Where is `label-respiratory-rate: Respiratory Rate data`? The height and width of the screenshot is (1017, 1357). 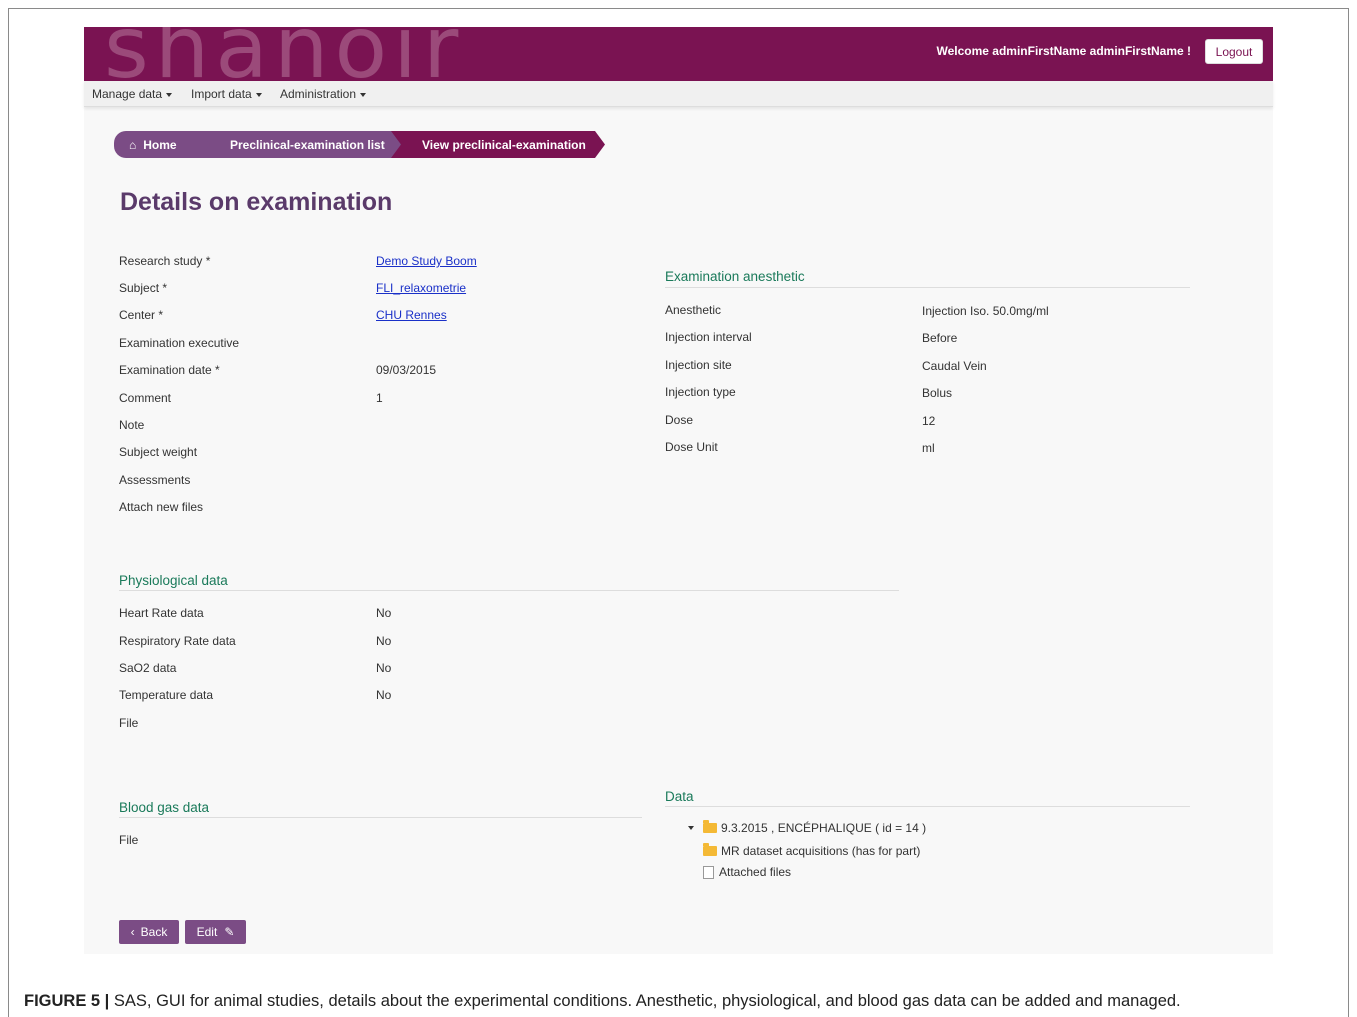
label-respiratory-rate: Respiratory Rate data is located at coordinates (177, 641).